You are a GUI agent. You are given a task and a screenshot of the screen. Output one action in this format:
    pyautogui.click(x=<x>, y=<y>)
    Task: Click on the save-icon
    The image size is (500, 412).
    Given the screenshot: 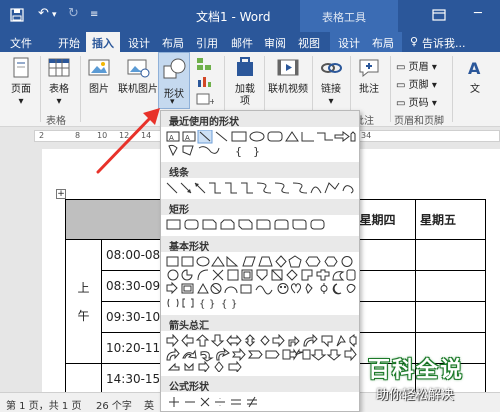 What is the action you would take?
    pyautogui.click(x=17, y=15)
    